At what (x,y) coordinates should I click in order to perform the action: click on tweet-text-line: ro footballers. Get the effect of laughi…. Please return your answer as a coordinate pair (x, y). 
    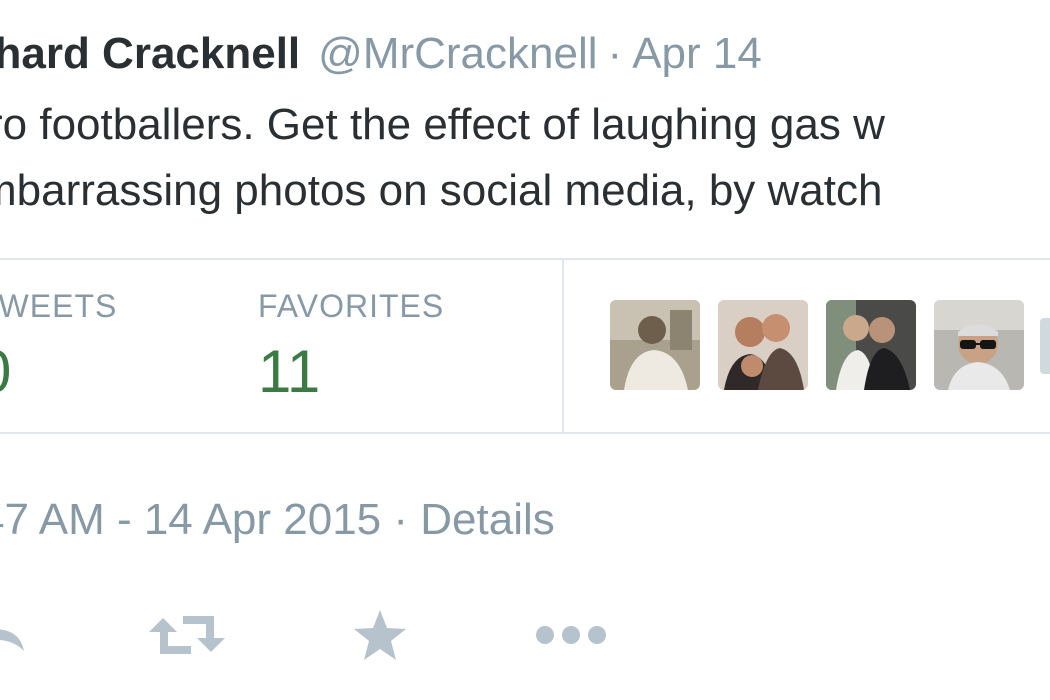
    Looking at the image, I should click on (442, 124).